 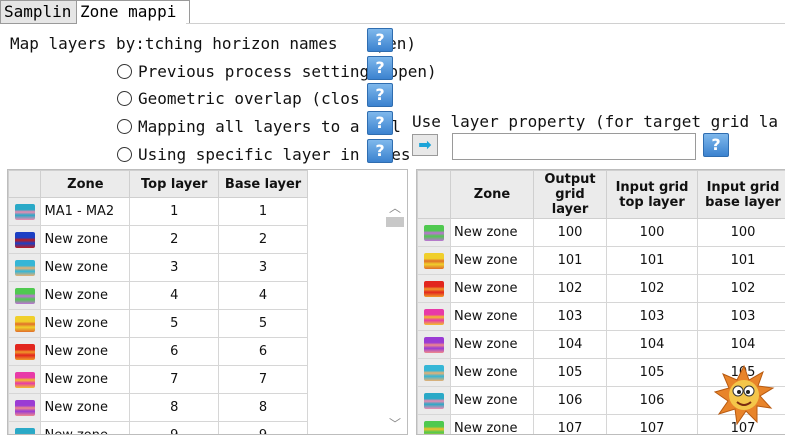 What do you see at coordinates (741, 317) in the screenshot?
I see `input-base-cell: 103` at bounding box center [741, 317].